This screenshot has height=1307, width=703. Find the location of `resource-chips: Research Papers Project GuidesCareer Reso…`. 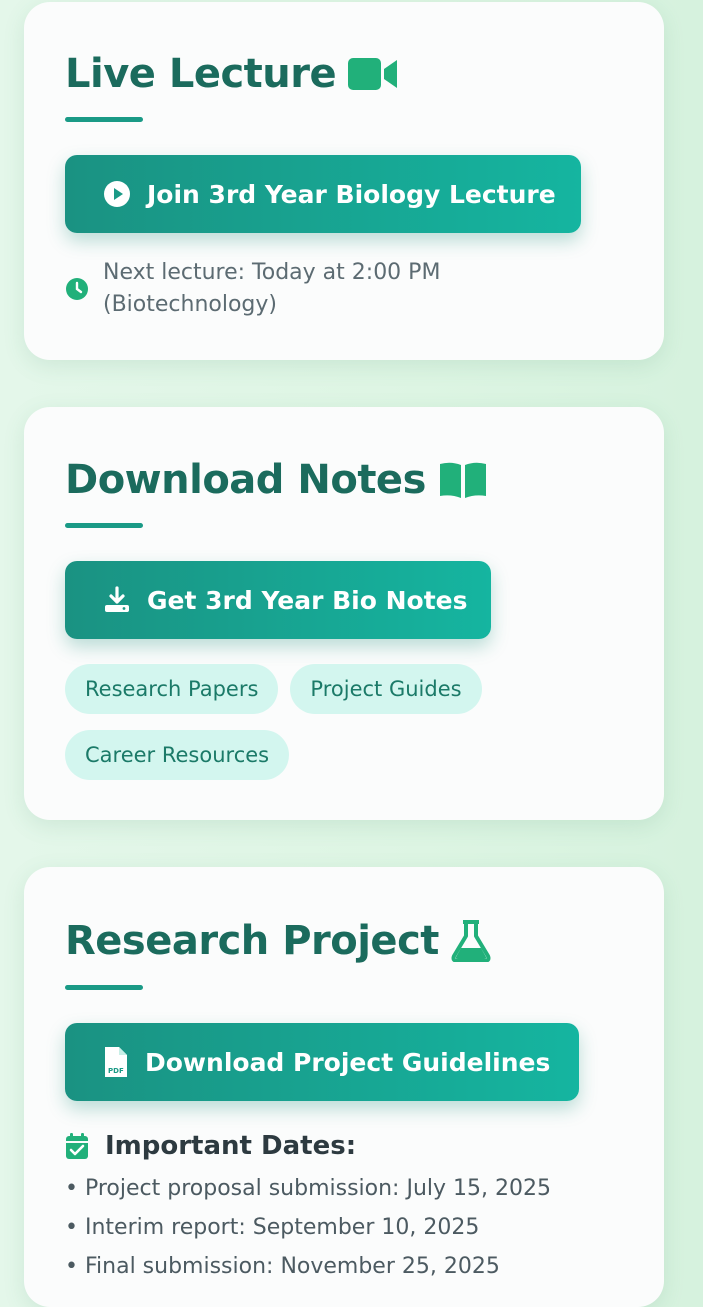

resource-chips: Research Papers Project GuidesCareer Reso… is located at coordinates (305, 730).